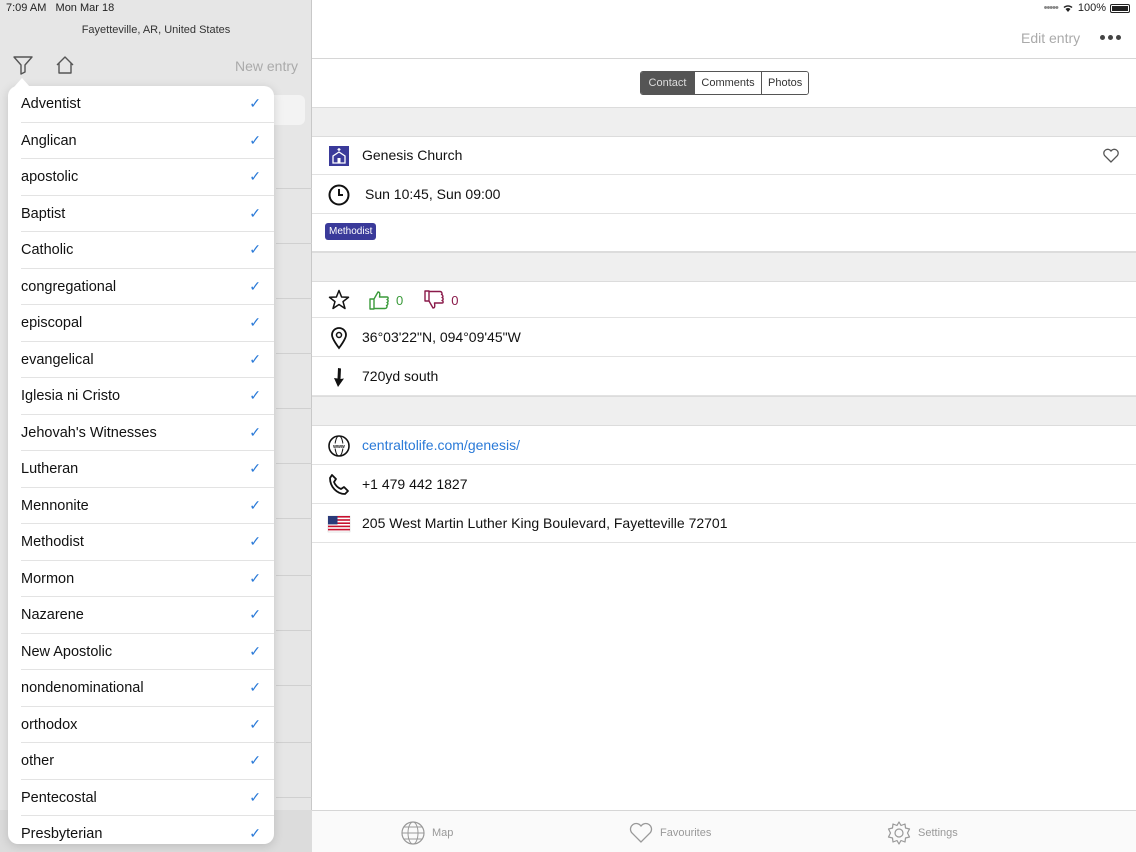  What do you see at coordinates (433, 194) in the screenshot?
I see `service-hours: Sun 10:45, Sun 09:00` at bounding box center [433, 194].